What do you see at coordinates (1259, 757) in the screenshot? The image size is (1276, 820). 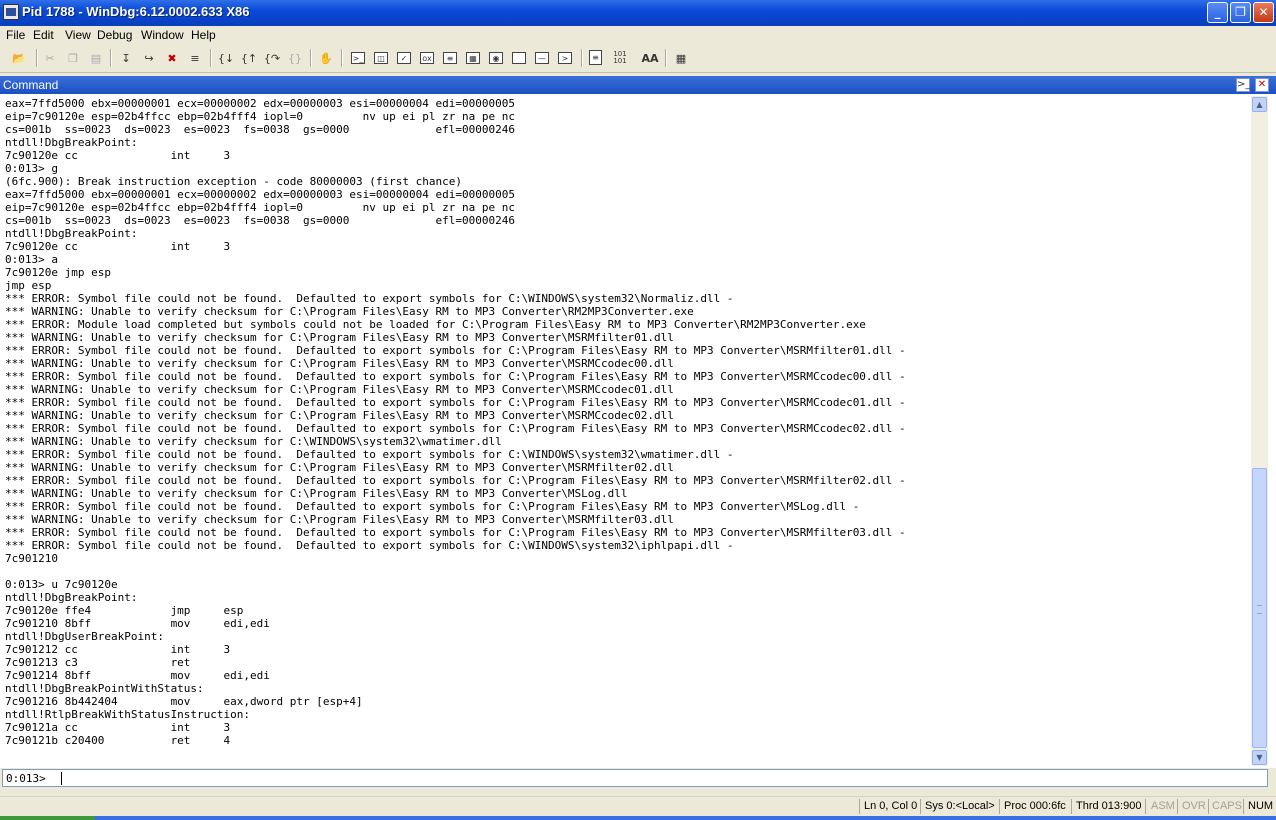 I see `scroll-down-button: ▼` at bounding box center [1259, 757].